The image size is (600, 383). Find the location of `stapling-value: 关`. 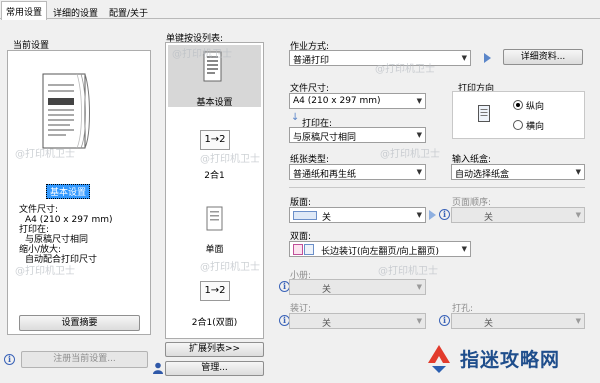

stapling-value: 关 is located at coordinates (327, 324).